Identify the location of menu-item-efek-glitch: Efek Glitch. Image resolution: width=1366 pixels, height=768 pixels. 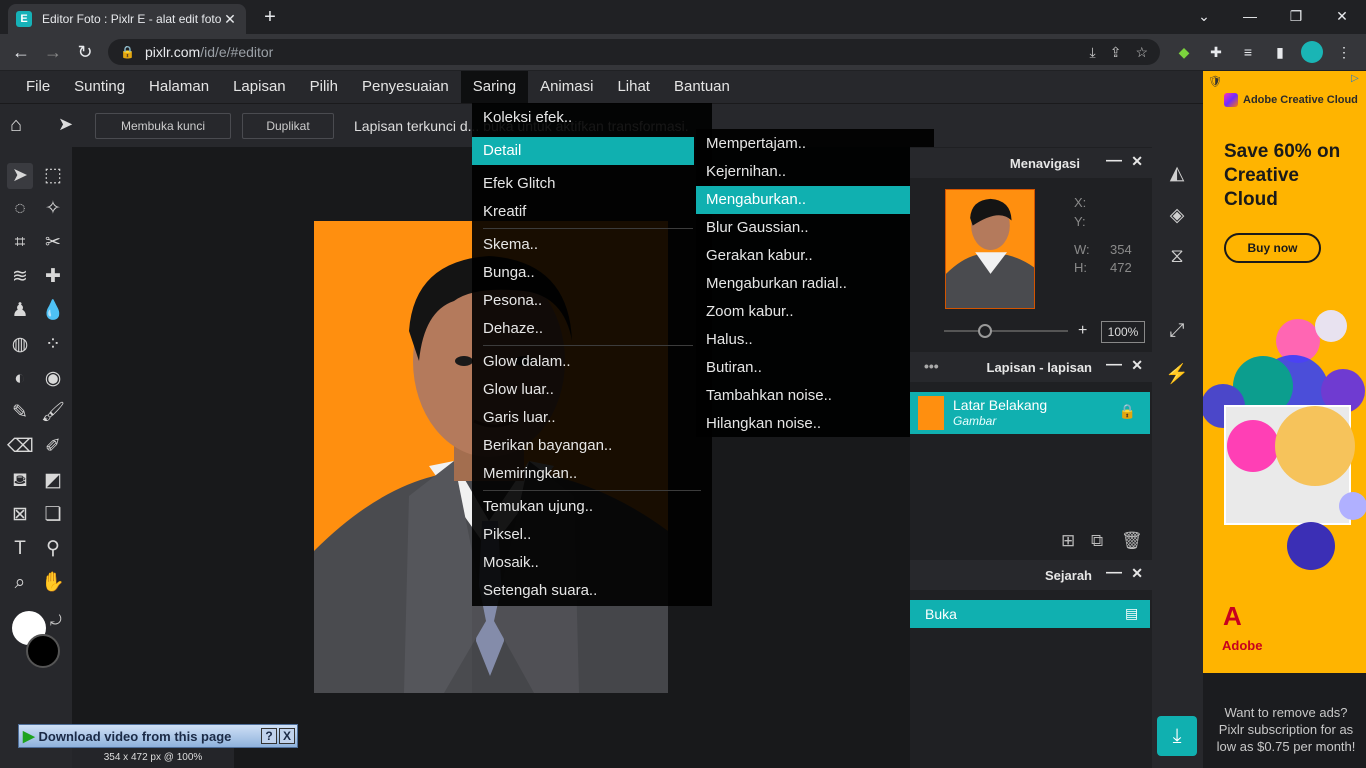
(592, 184).